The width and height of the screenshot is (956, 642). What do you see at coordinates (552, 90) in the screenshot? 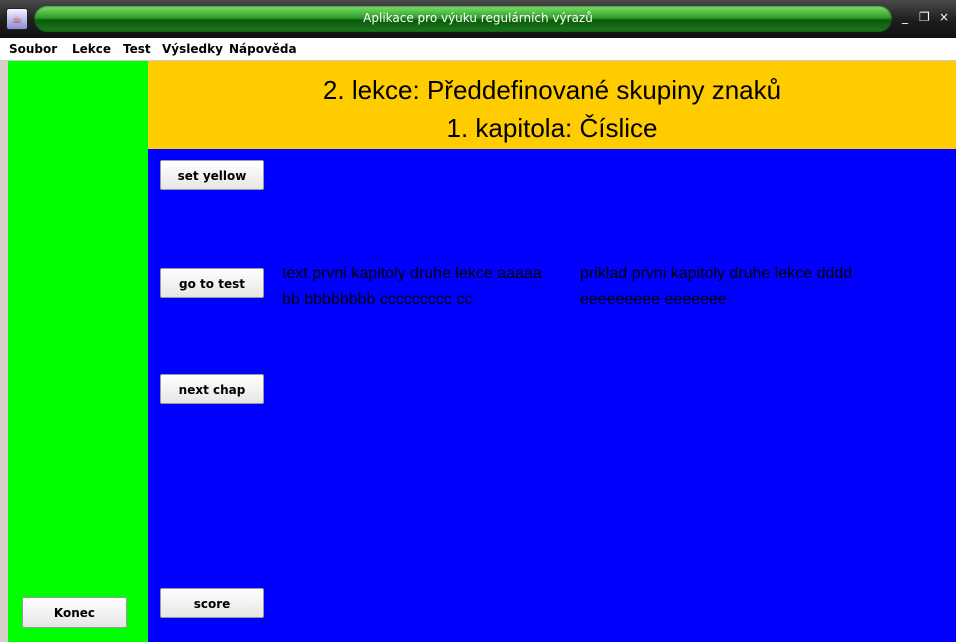
I see `lesson-title: 2. lekce: Předdefinované skupiny znaků` at bounding box center [552, 90].